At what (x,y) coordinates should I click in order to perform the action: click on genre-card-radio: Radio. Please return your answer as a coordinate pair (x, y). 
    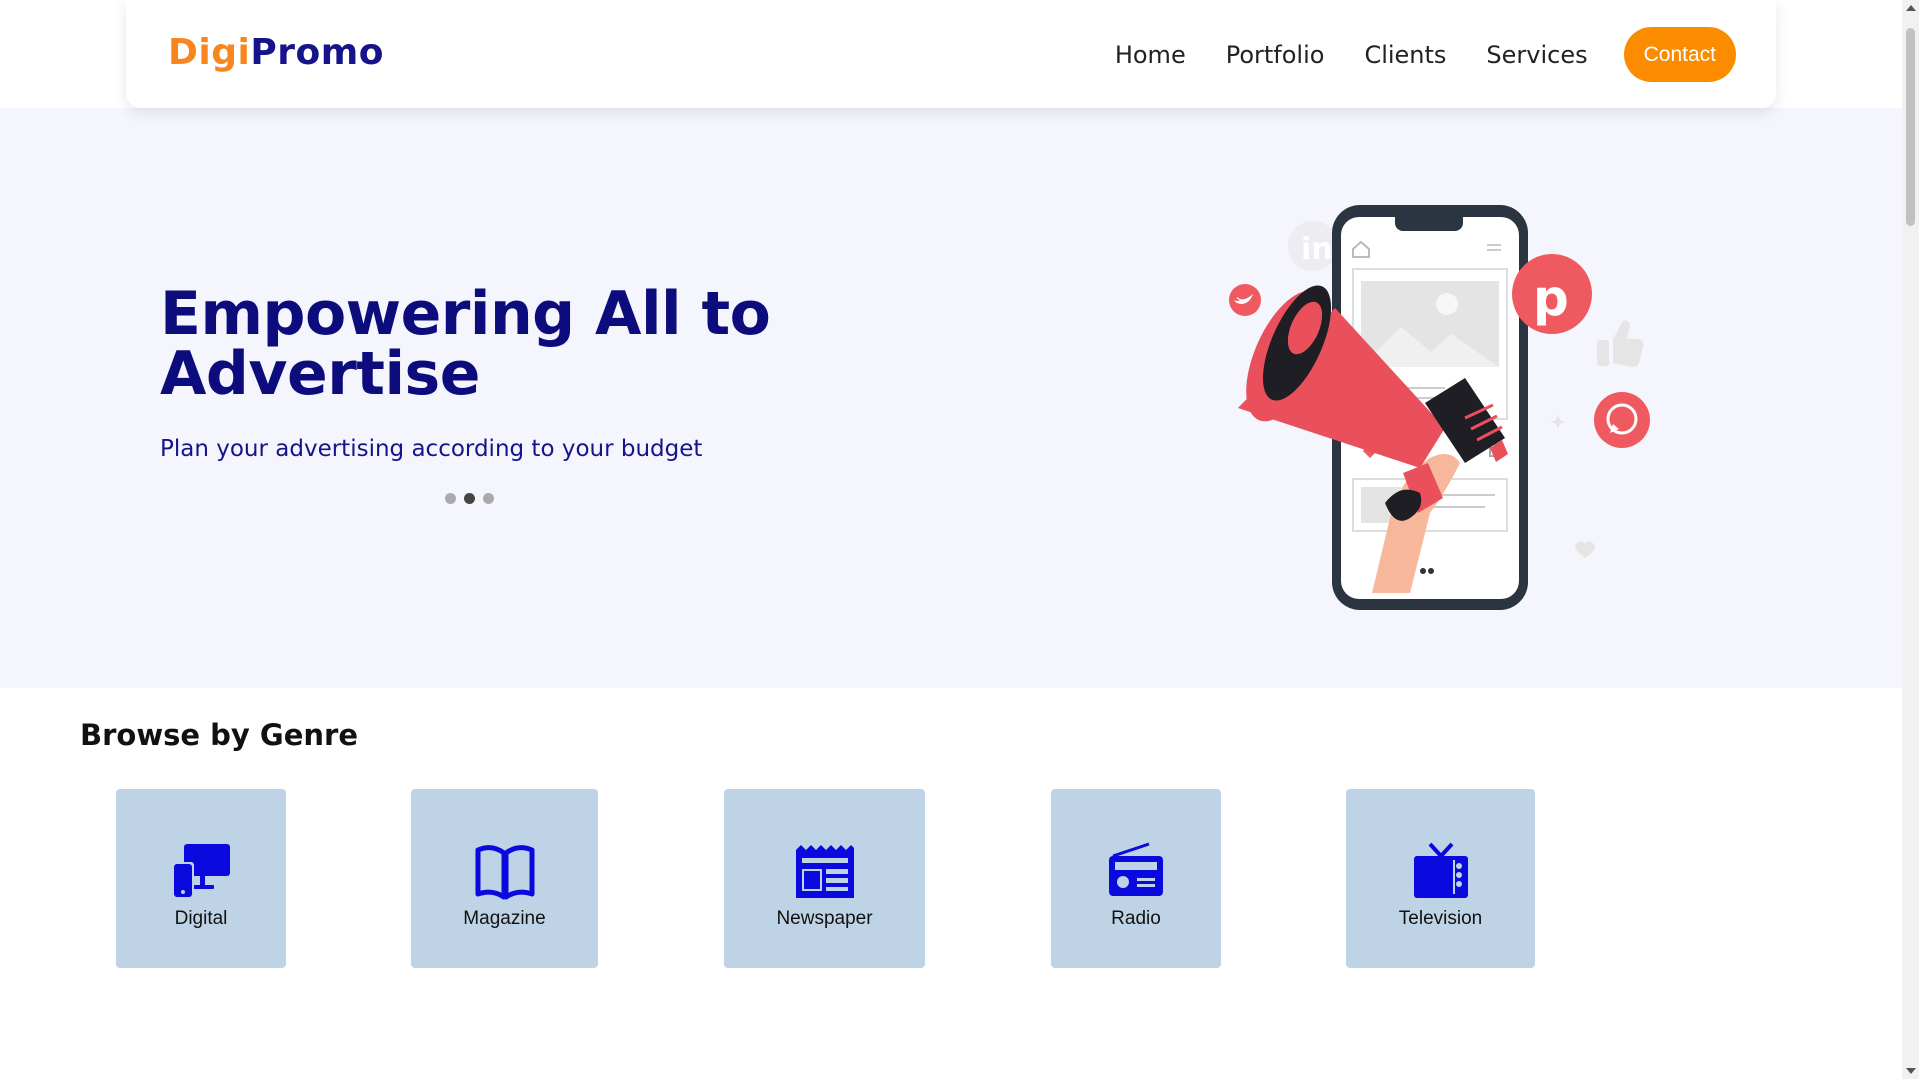
    Looking at the image, I should click on (1136, 878).